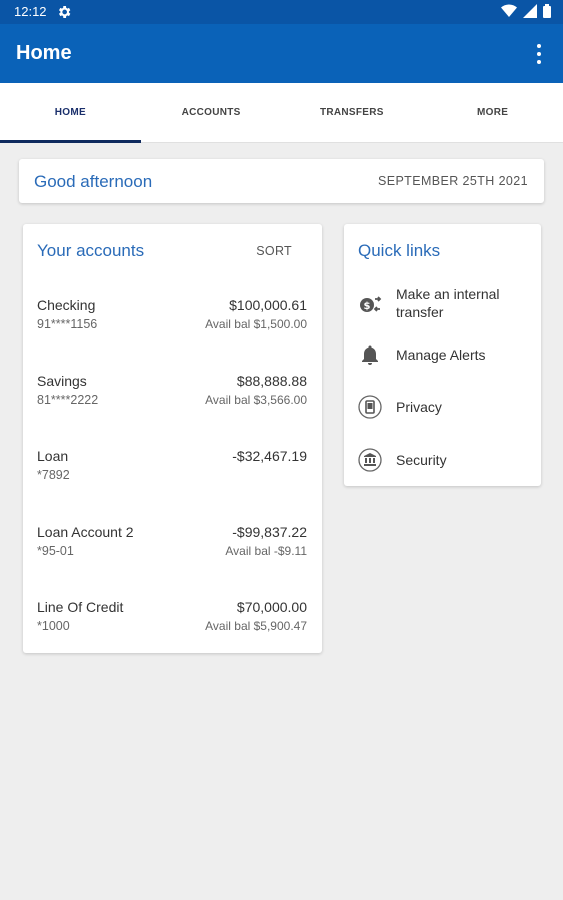 Image resolution: width=563 pixels, height=900 pixels. Describe the element at coordinates (539, 54) in the screenshot. I see `overflow-menu-icon` at that location.